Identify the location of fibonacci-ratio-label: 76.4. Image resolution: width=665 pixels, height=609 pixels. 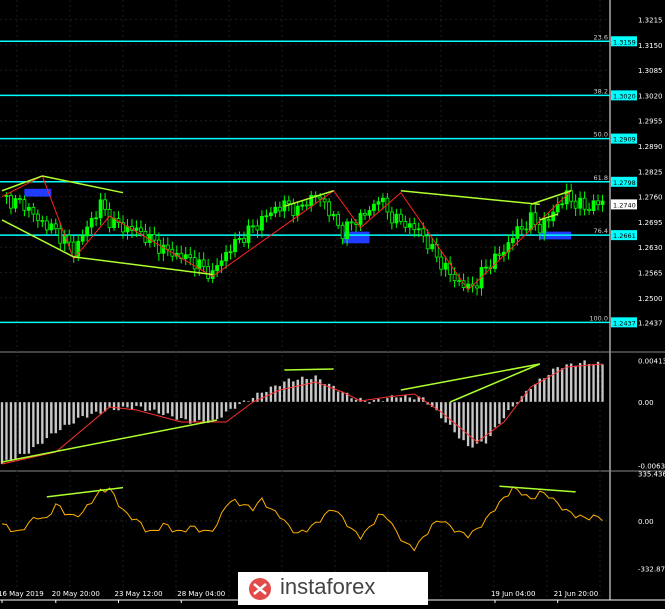
(601, 231).